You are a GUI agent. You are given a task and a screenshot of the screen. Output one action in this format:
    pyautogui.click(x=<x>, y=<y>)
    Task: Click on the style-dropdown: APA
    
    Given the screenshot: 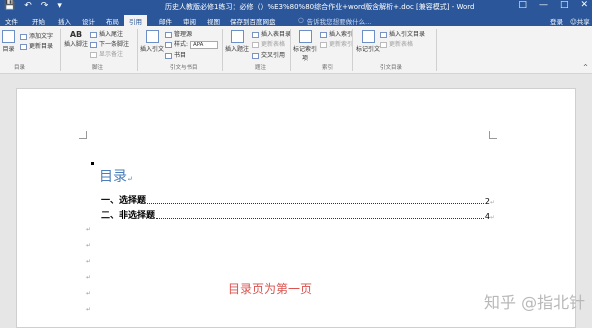 What is the action you would take?
    pyautogui.click(x=203, y=44)
    